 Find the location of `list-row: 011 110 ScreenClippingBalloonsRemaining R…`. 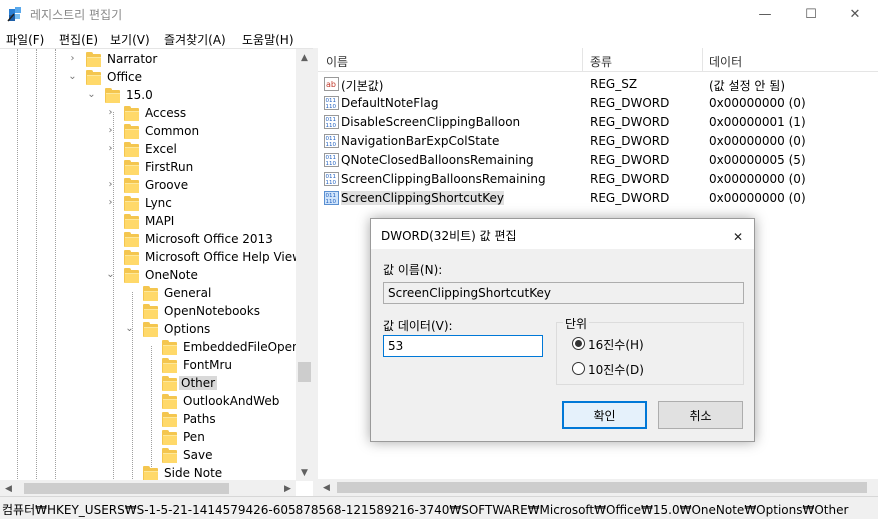

list-row: 011 110 ScreenClippingBalloonsRemaining R… is located at coordinates (598, 179).